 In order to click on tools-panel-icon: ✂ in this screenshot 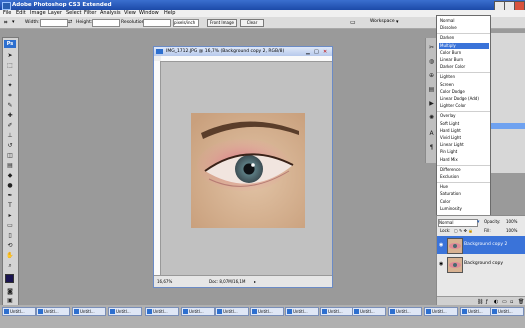, I will do `click(431, 47)`.